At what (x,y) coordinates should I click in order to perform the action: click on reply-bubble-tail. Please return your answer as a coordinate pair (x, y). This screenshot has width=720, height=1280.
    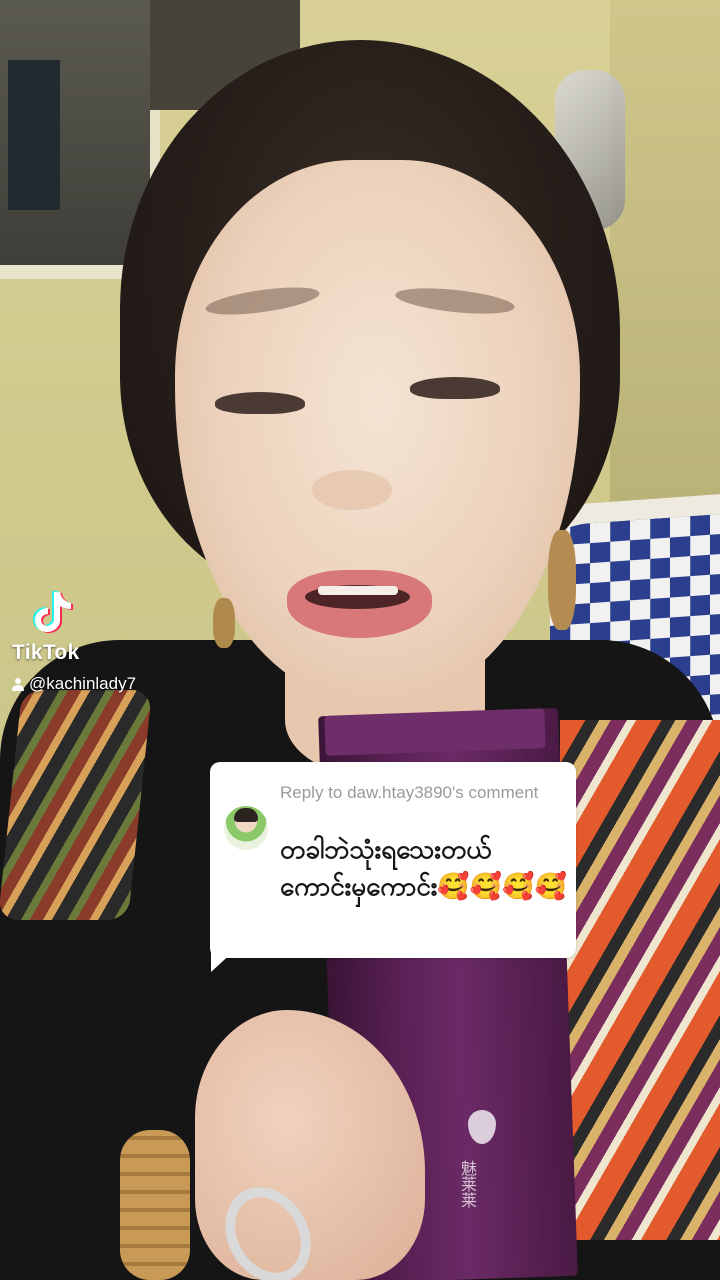
    Looking at the image, I should click on (223, 961).